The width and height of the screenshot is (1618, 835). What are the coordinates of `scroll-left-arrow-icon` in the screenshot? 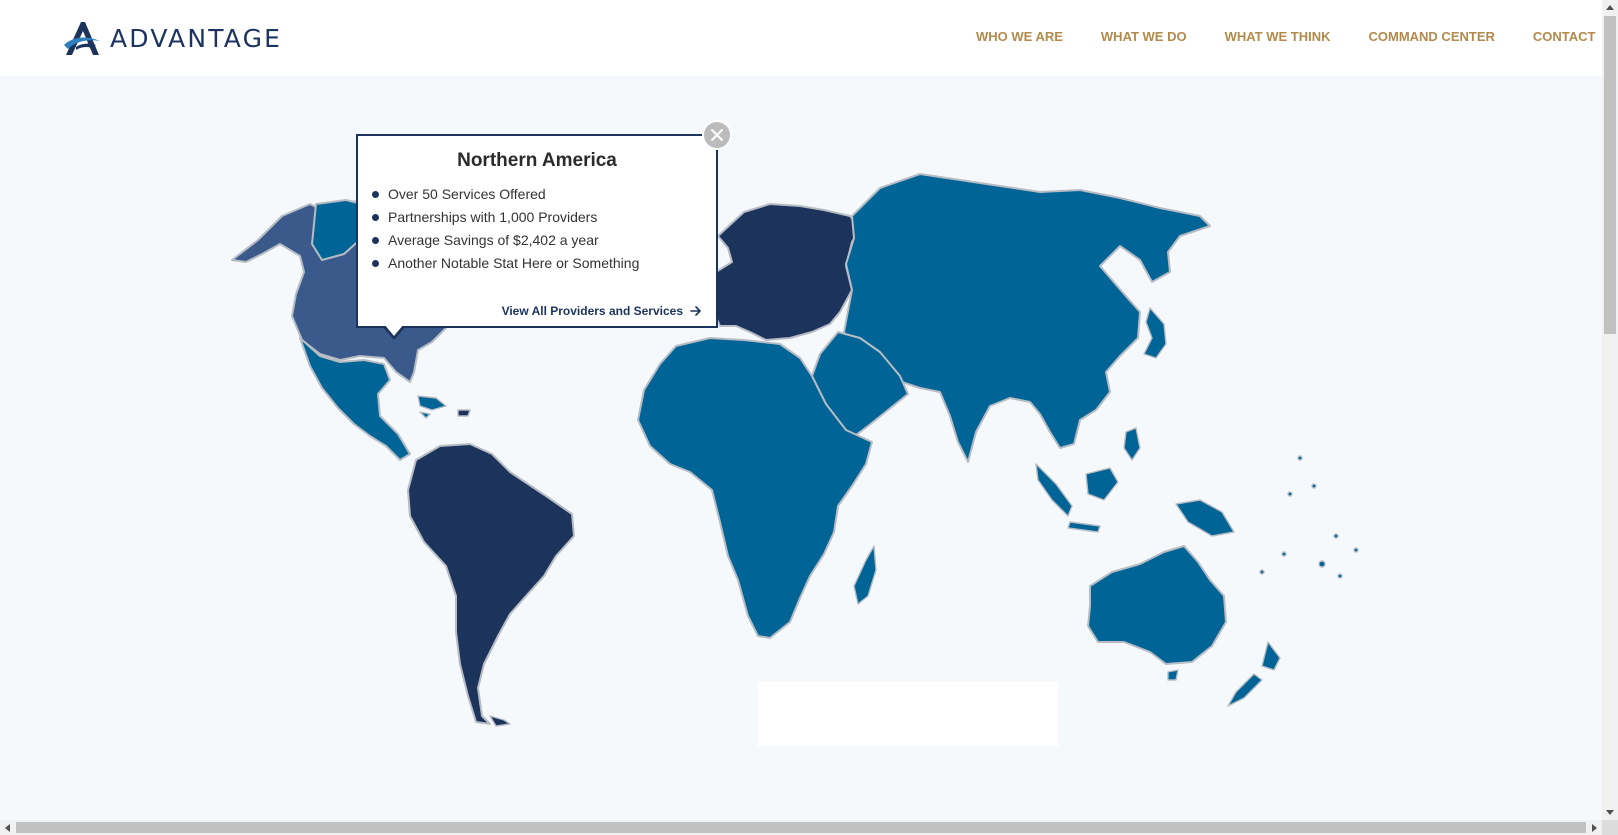 It's located at (7, 828).